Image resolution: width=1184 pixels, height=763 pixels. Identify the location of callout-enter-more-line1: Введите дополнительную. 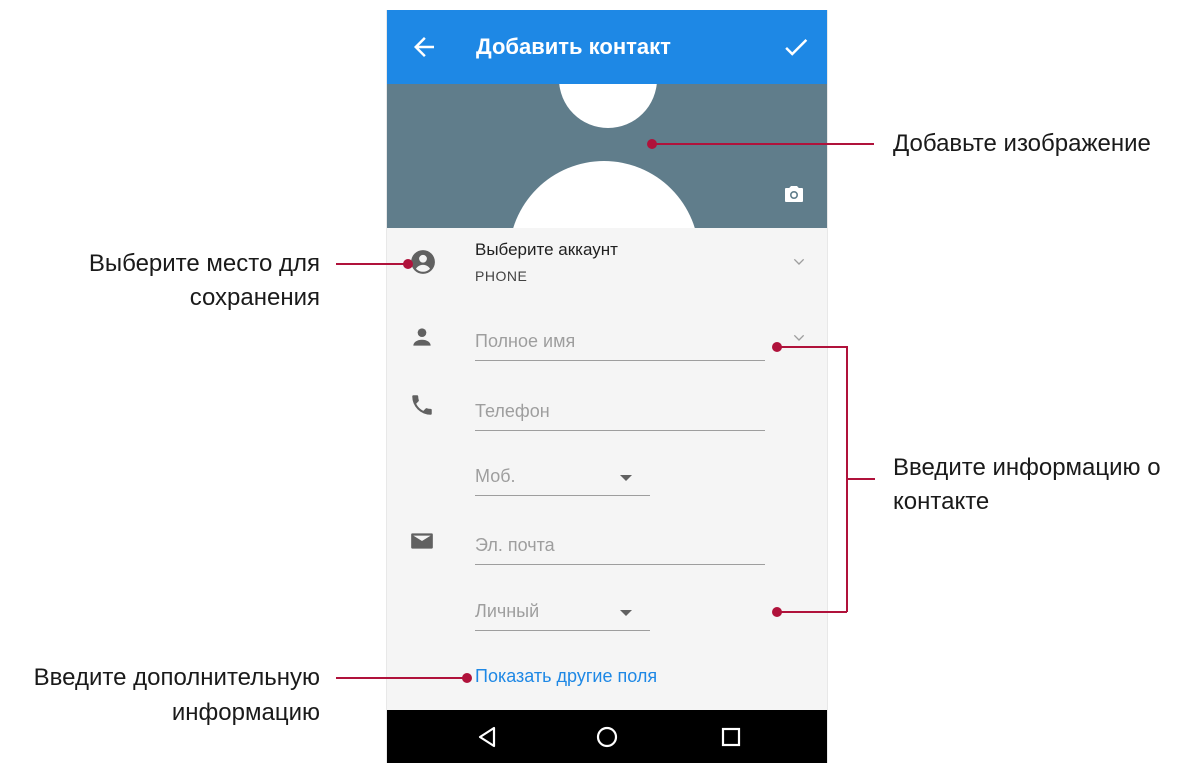
(176, 677).